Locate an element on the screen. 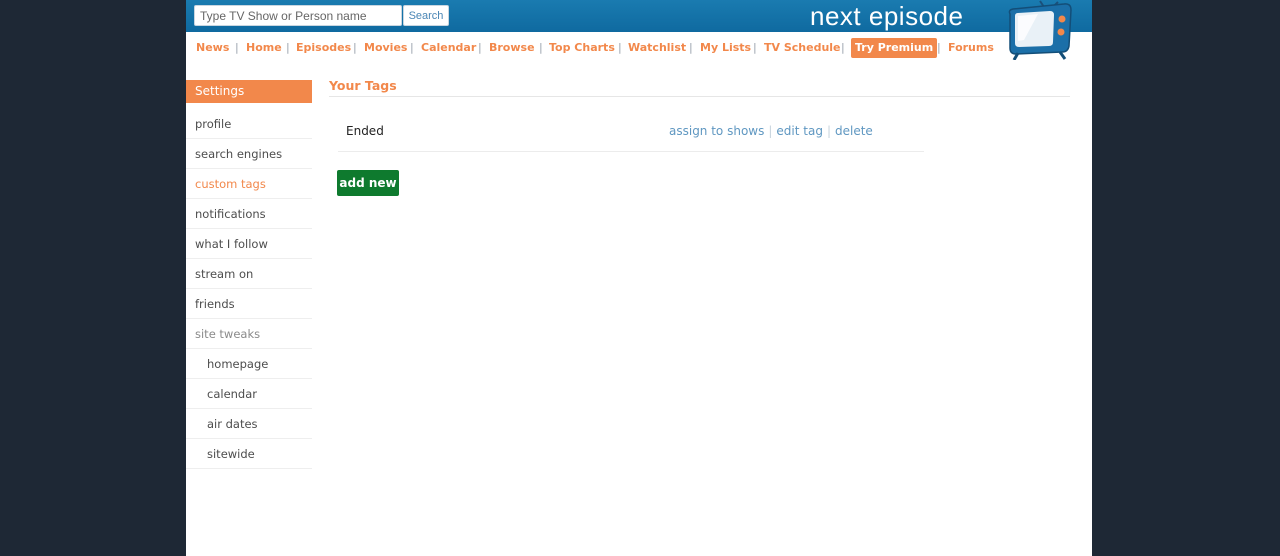 This screenshot has height=556, width=1280. nav-try-premium: Try Premium is located at coordinates (894, 48).